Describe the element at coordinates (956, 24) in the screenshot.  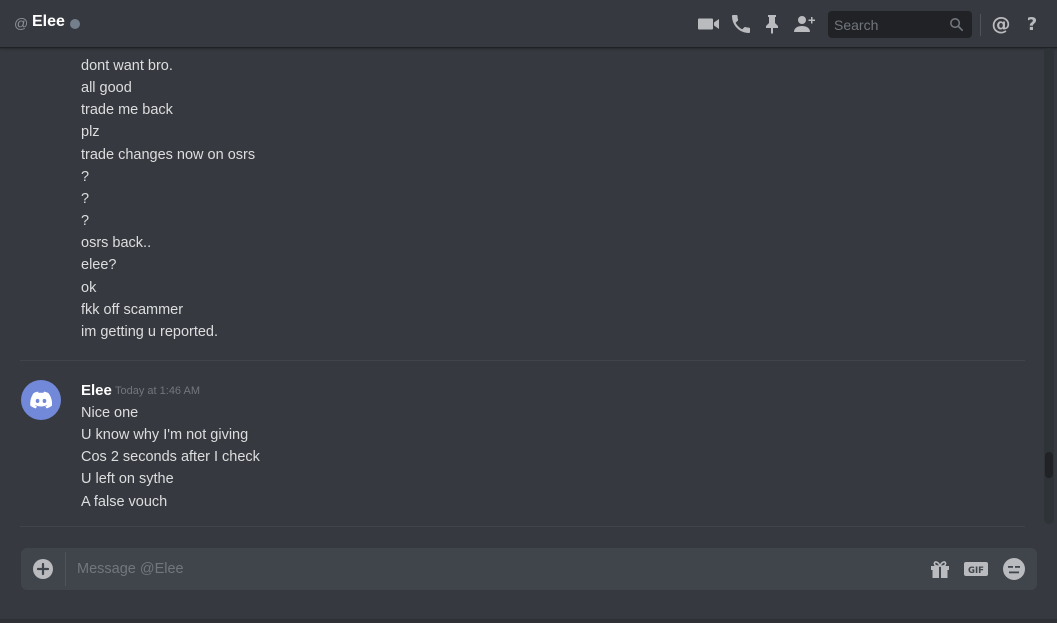
I see `search-icon` at that location.